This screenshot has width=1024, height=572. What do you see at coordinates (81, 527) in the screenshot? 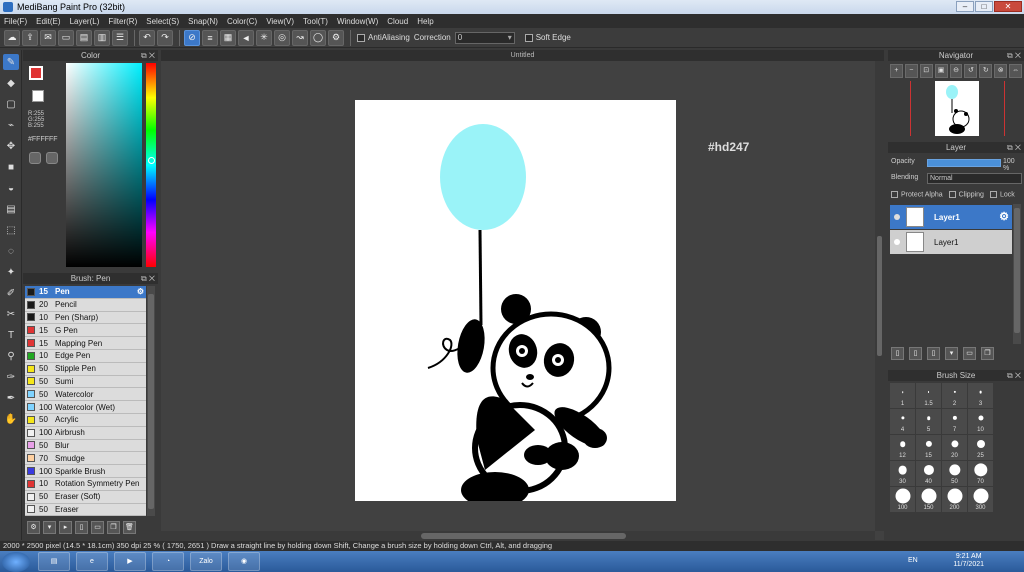
I see `brush-doc-icon: ▯` at bounding box center [81, 527].